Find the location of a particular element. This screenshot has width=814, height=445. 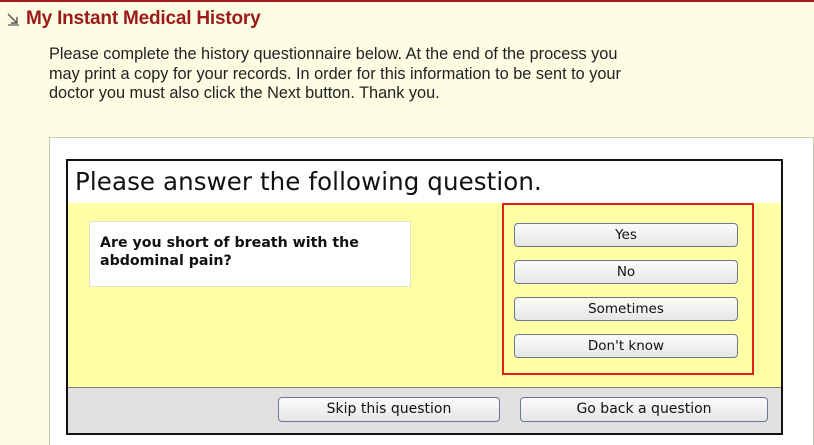

section-header: My Instant Medical History is located at coordinates (132, 19).